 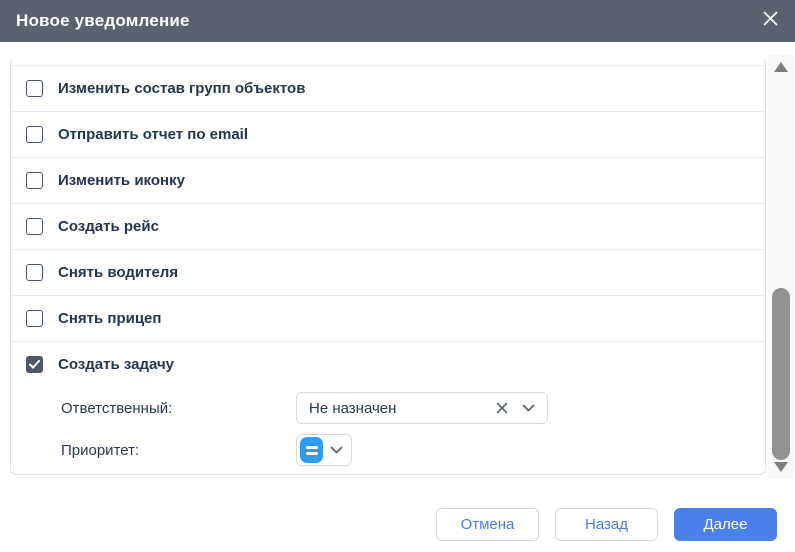 I want to click on action-label: Создать задачу, so click(x=116, y=364).